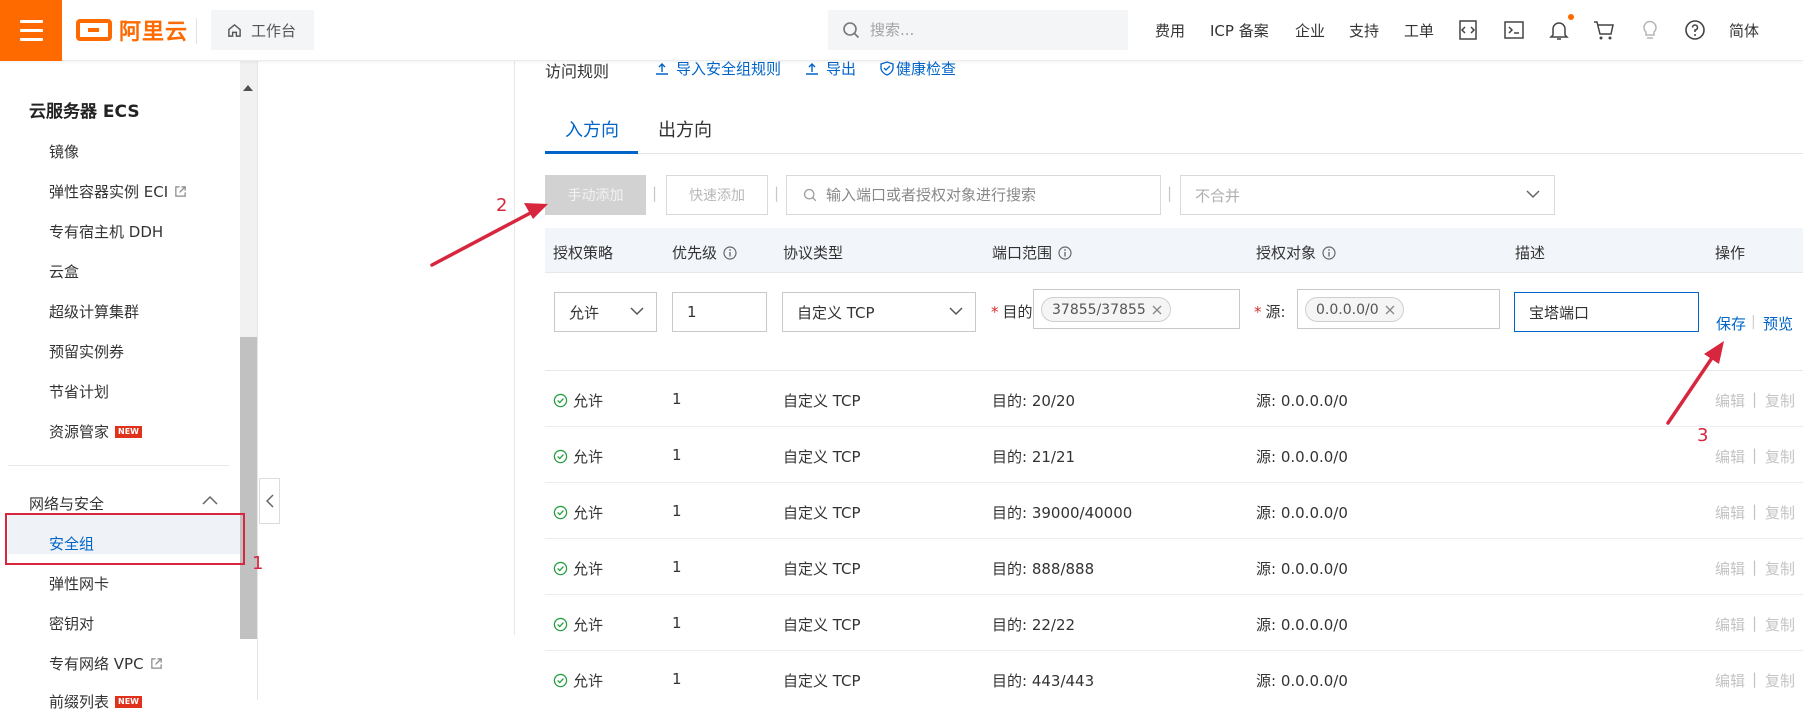 The image size is (1803, 712). What do you see at coordinates (577, 71) in the screenshot?
I see `section-title: 访问规则` at bounding box center [577, 71].